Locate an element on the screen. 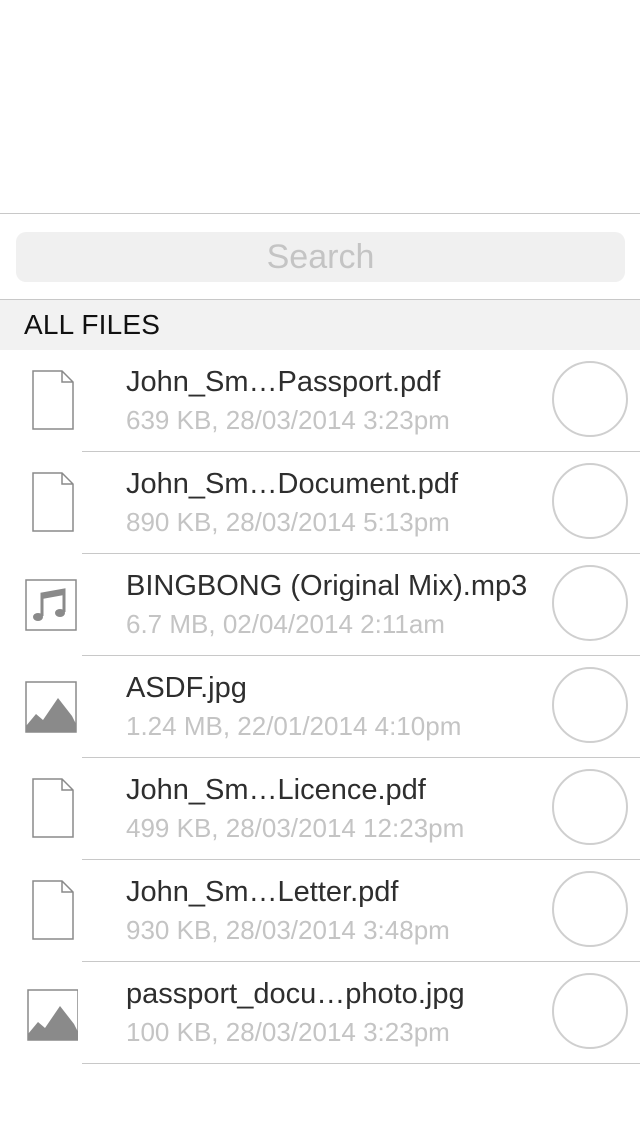 Image resolution: width=640 pixels, height=1136 pixels. file-meta: 930 KB, 28/03/2014 3:48pm is located at coordinates (288, 930).